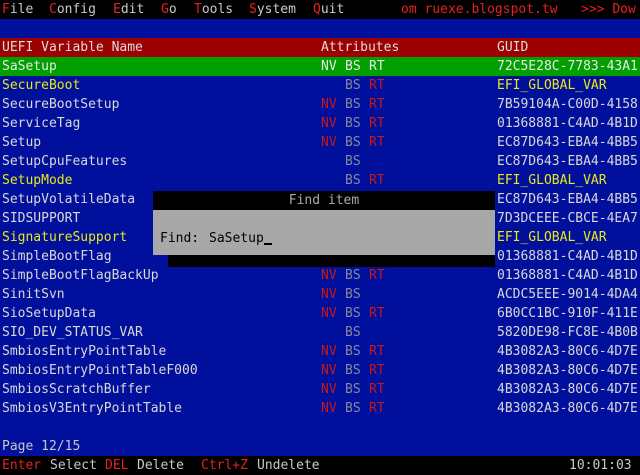 This screenshot has width=640, height=475. I want to click on table-row: ServiceTag NV BS RT 01368881-C4AD-4B1D, so click(320, 123).